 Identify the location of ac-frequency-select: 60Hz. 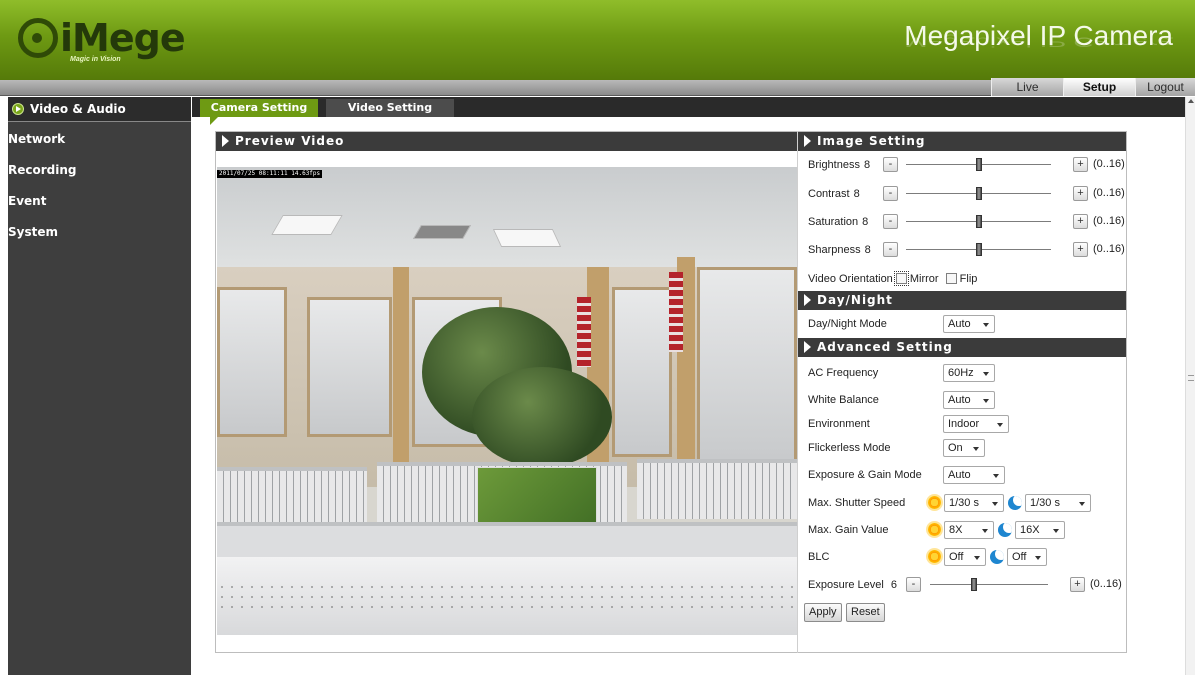
(969, 373).